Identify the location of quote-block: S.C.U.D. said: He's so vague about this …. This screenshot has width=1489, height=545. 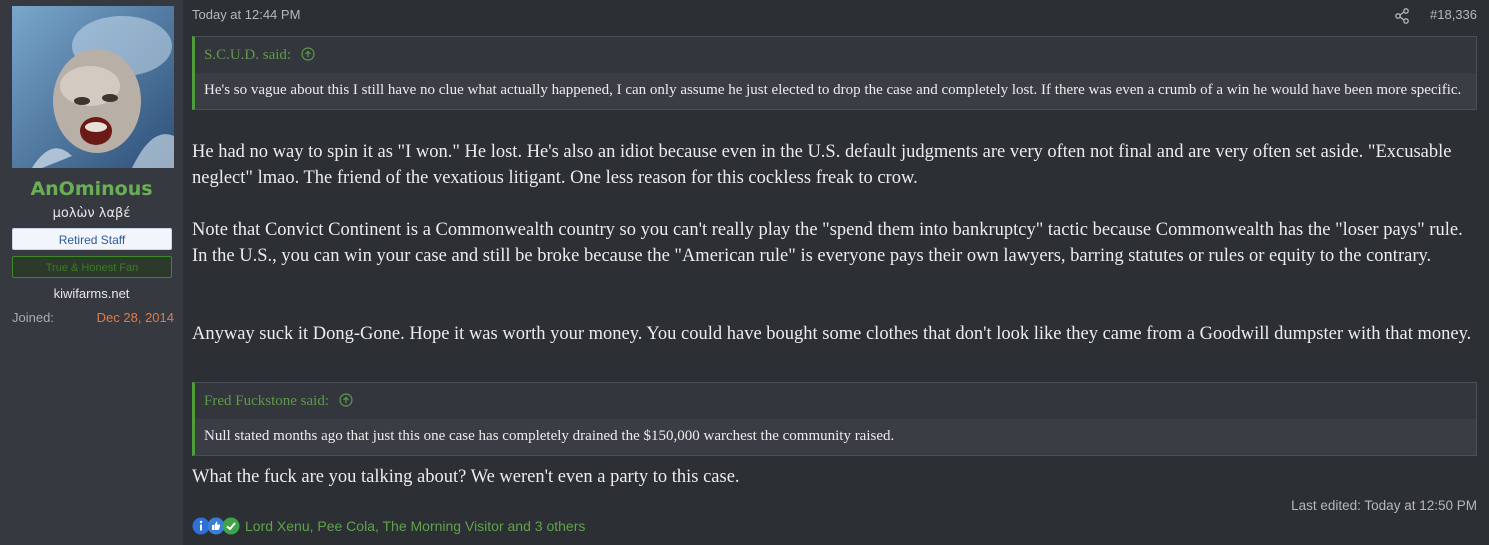
(834, 73).